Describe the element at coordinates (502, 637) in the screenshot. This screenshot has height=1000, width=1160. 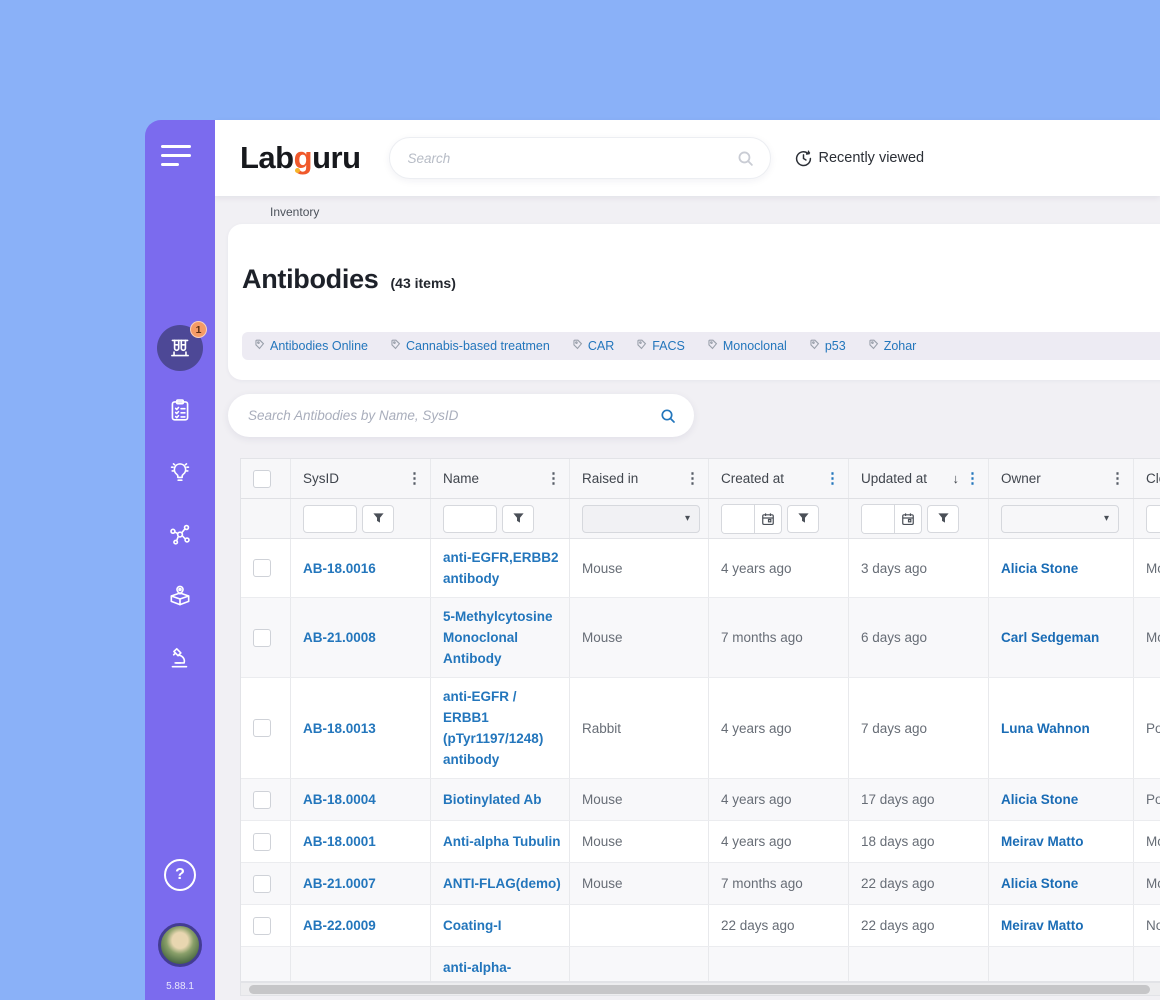
I see `link-name: 5-Methylcytosine Monoclonal Antibody` at that location.